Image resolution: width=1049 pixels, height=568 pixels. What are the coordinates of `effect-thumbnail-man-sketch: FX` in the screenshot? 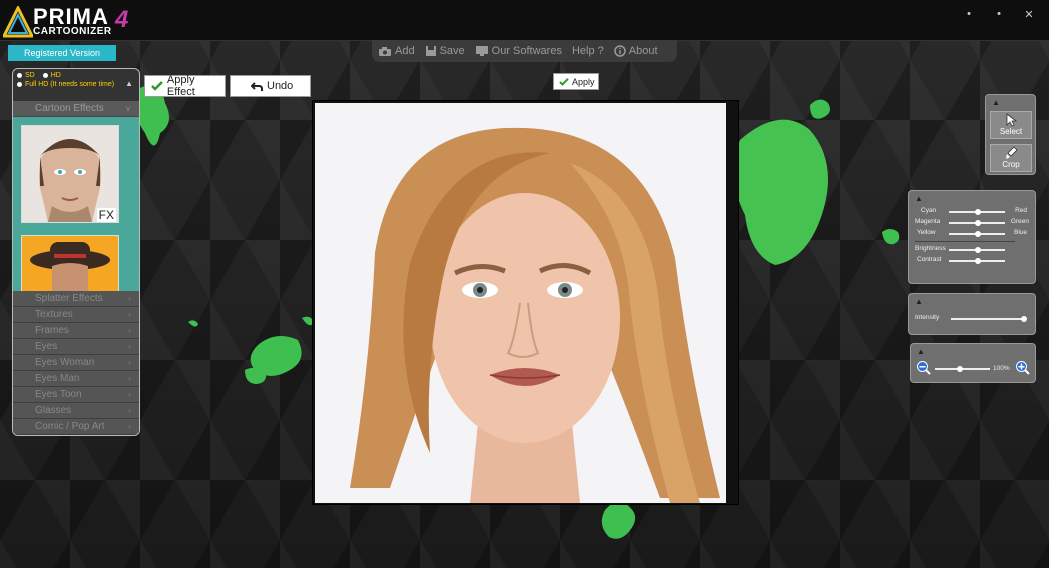 It's located at (70, 174).